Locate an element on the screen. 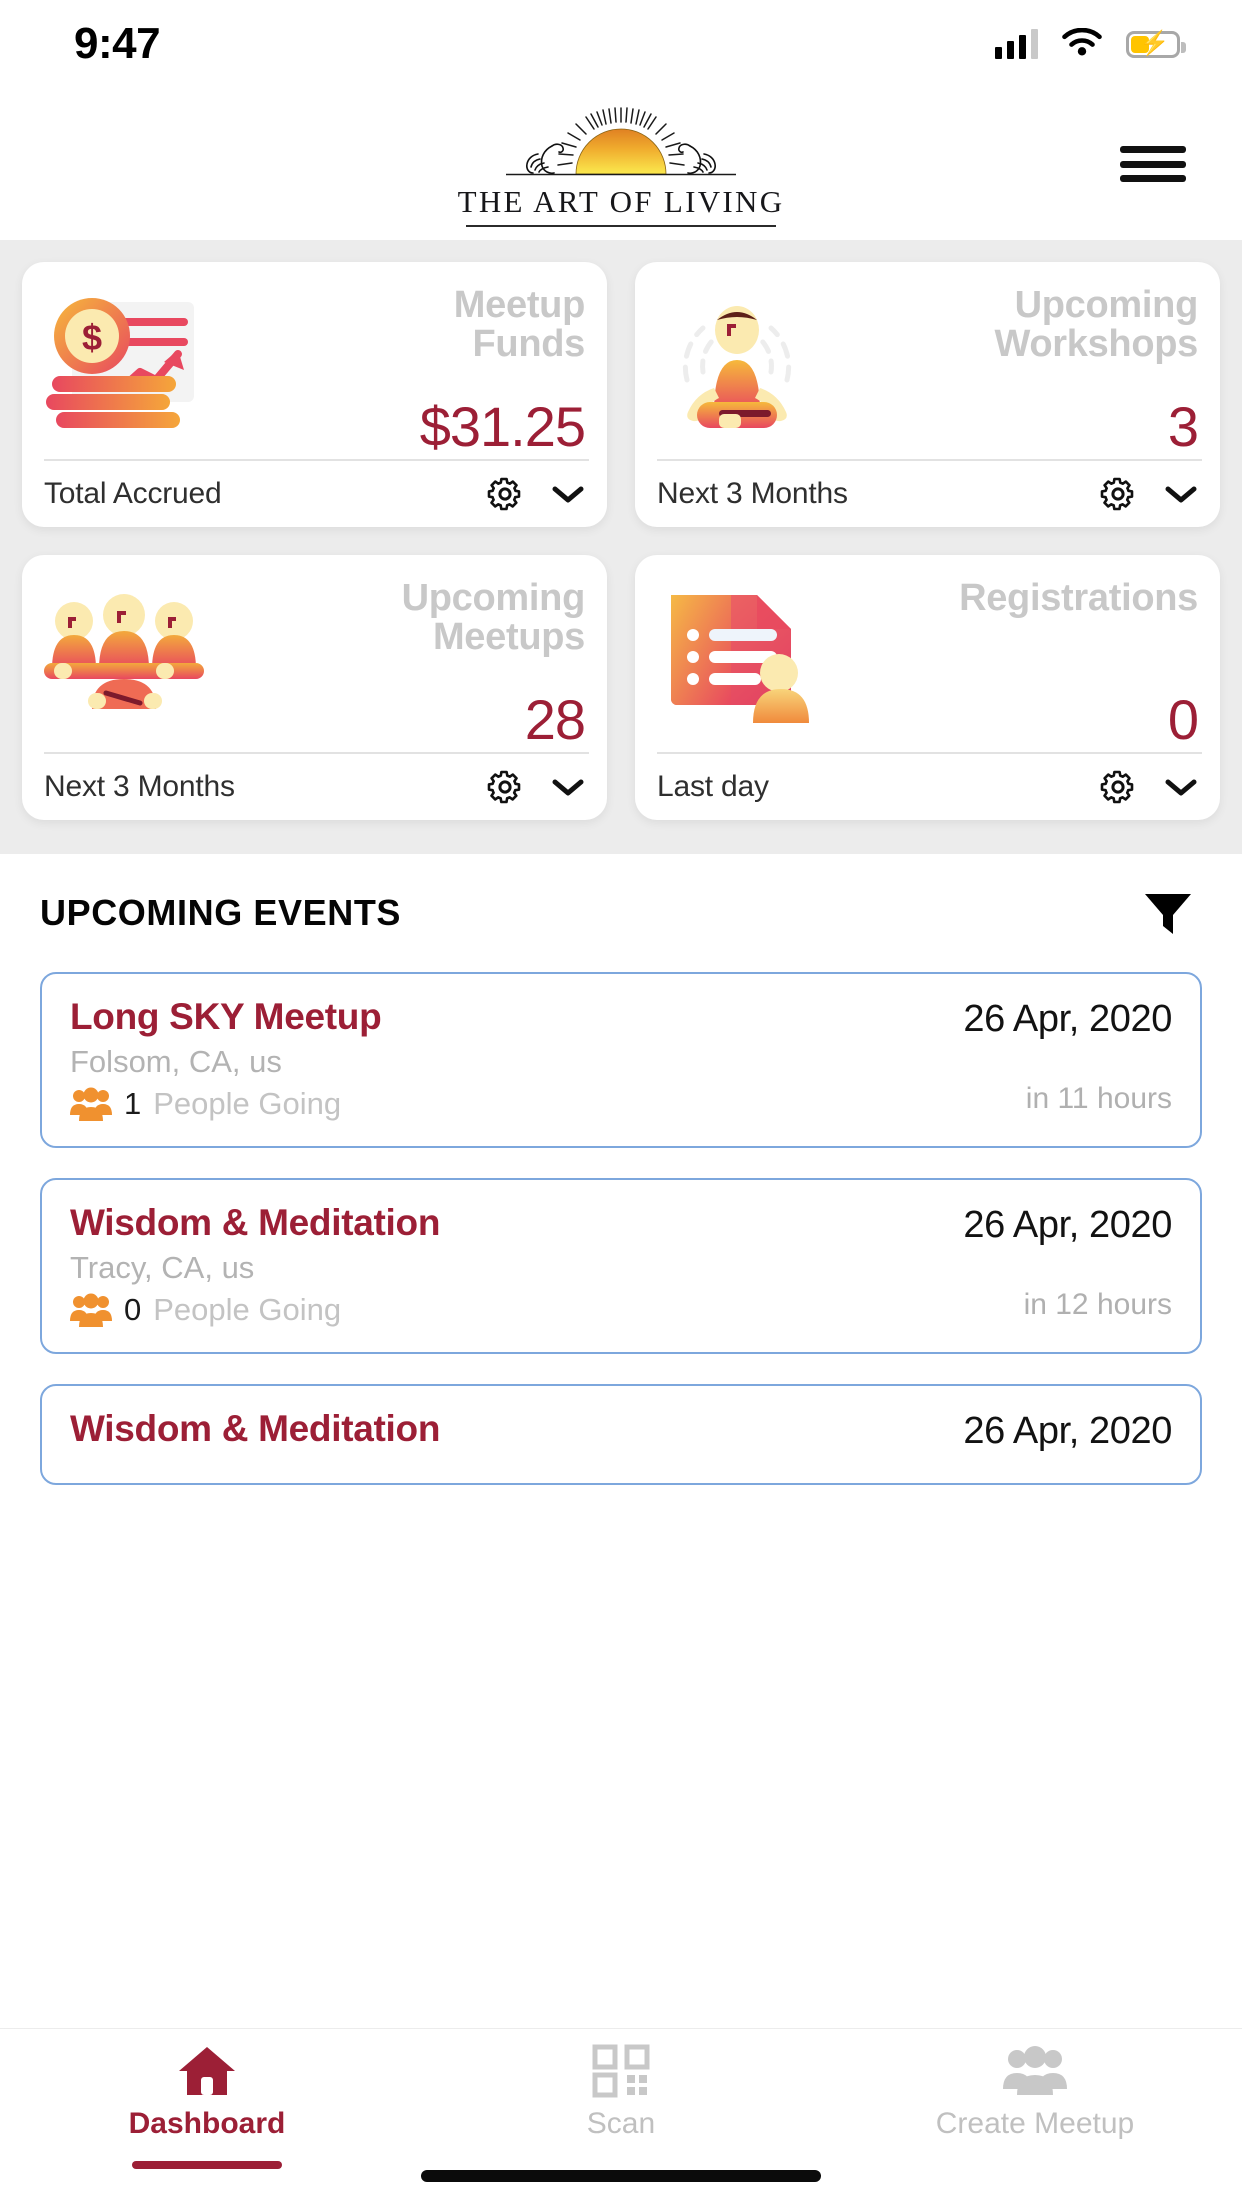  card-title: Meetup Funds is located at coordinates (395, 325).